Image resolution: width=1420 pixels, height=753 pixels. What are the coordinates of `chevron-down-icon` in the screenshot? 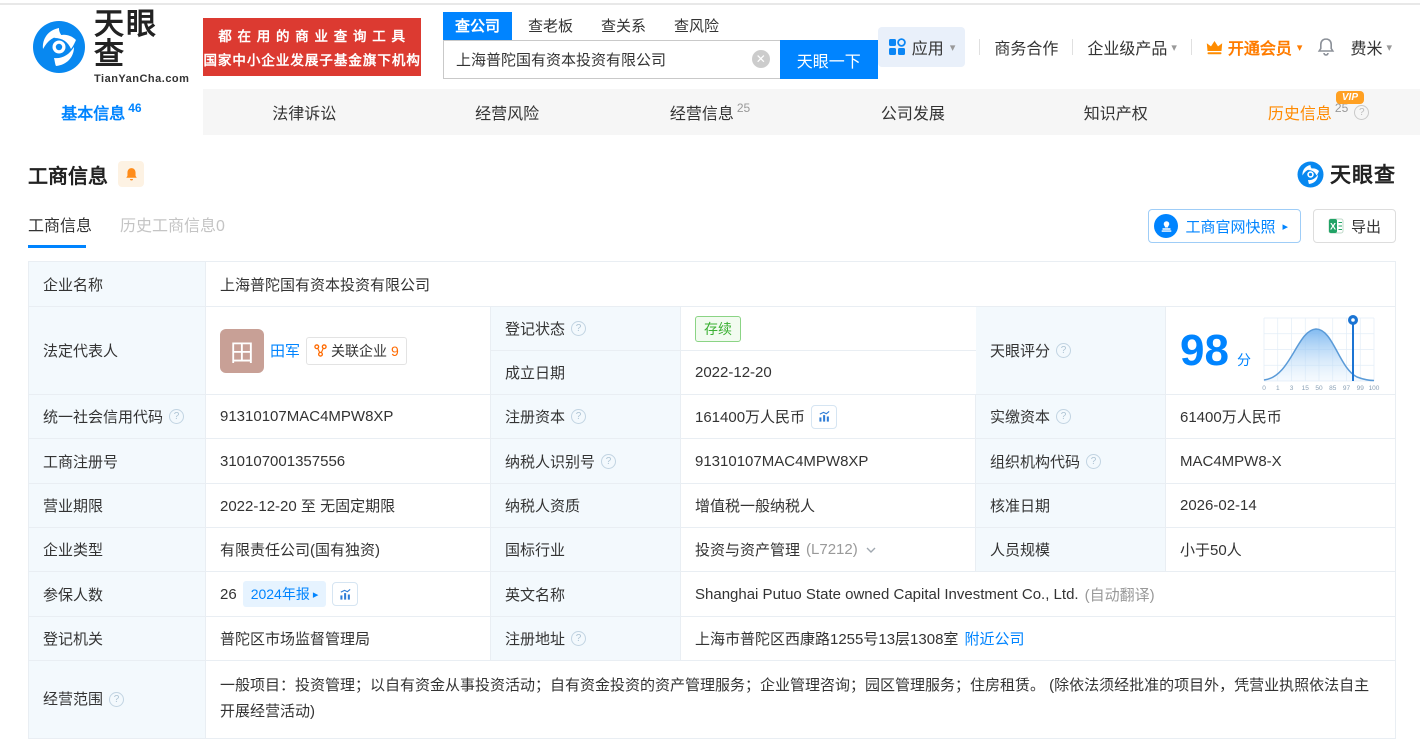 It's located at (871, 550).